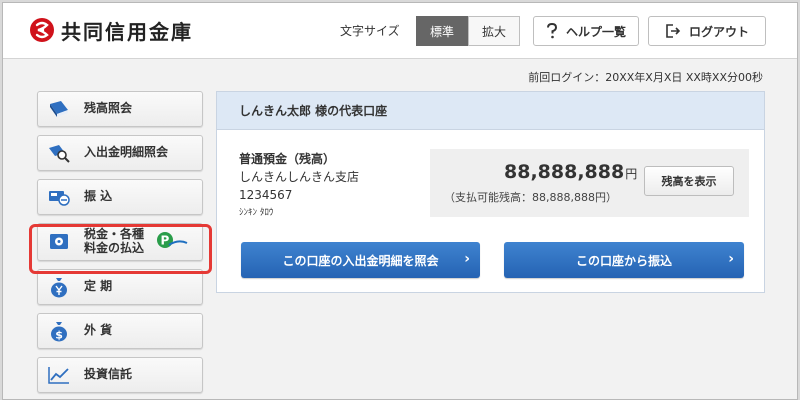 The image size is (800, 400). I want to click on account-number: 1234567, so click(266, 195).